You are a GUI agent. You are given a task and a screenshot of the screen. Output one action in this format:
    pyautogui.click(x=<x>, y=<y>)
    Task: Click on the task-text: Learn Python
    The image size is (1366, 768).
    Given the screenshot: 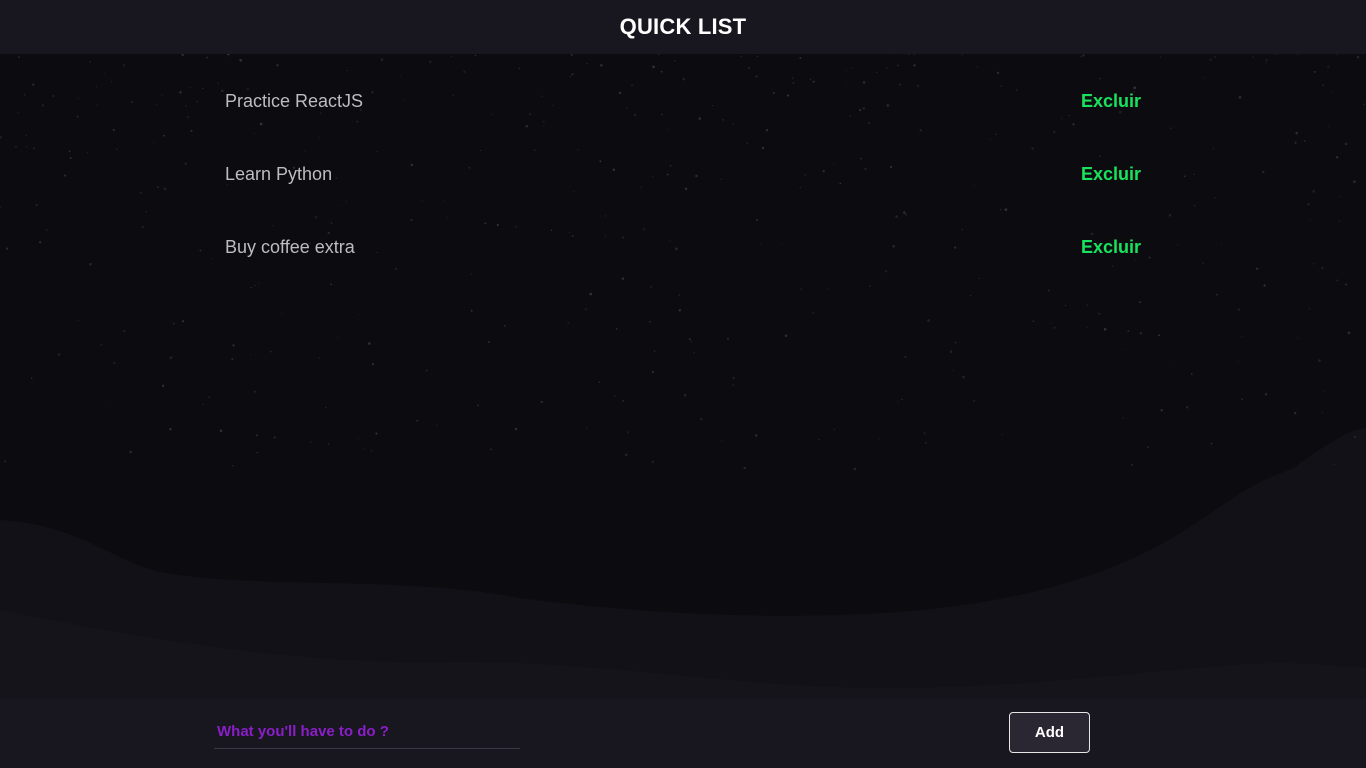 What is the action you would take?
    pyautogui.click(x=279, y=174)
    